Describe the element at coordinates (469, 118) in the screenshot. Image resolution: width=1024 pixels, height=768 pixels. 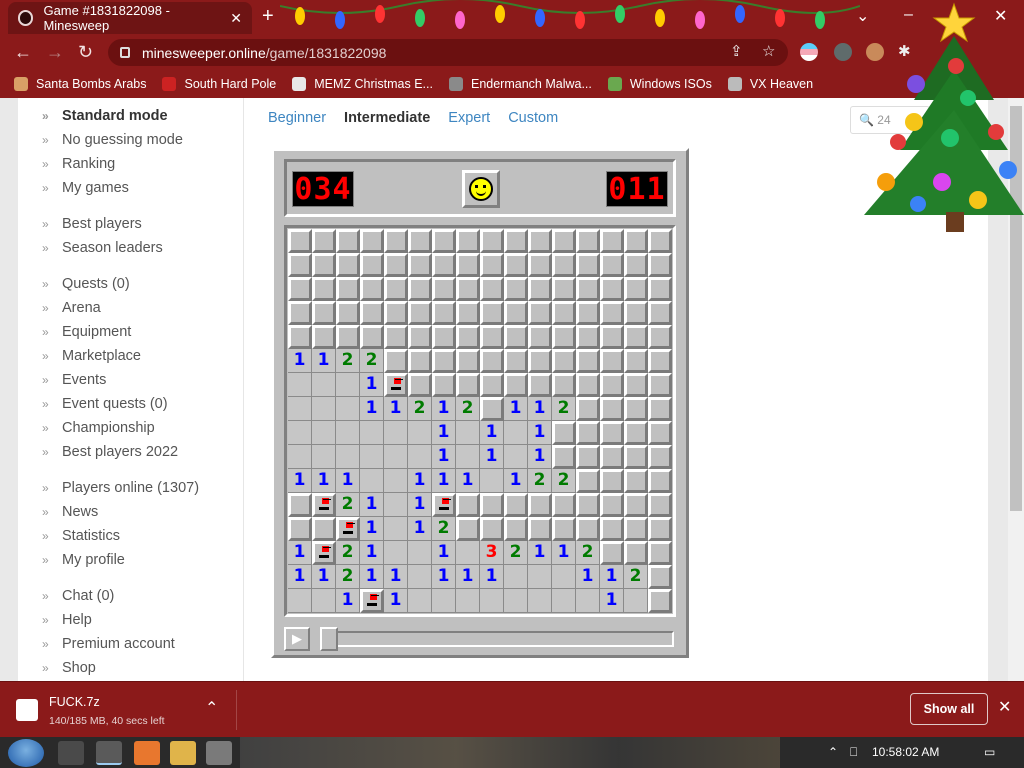
I see `level-expert: Expert` at that location.